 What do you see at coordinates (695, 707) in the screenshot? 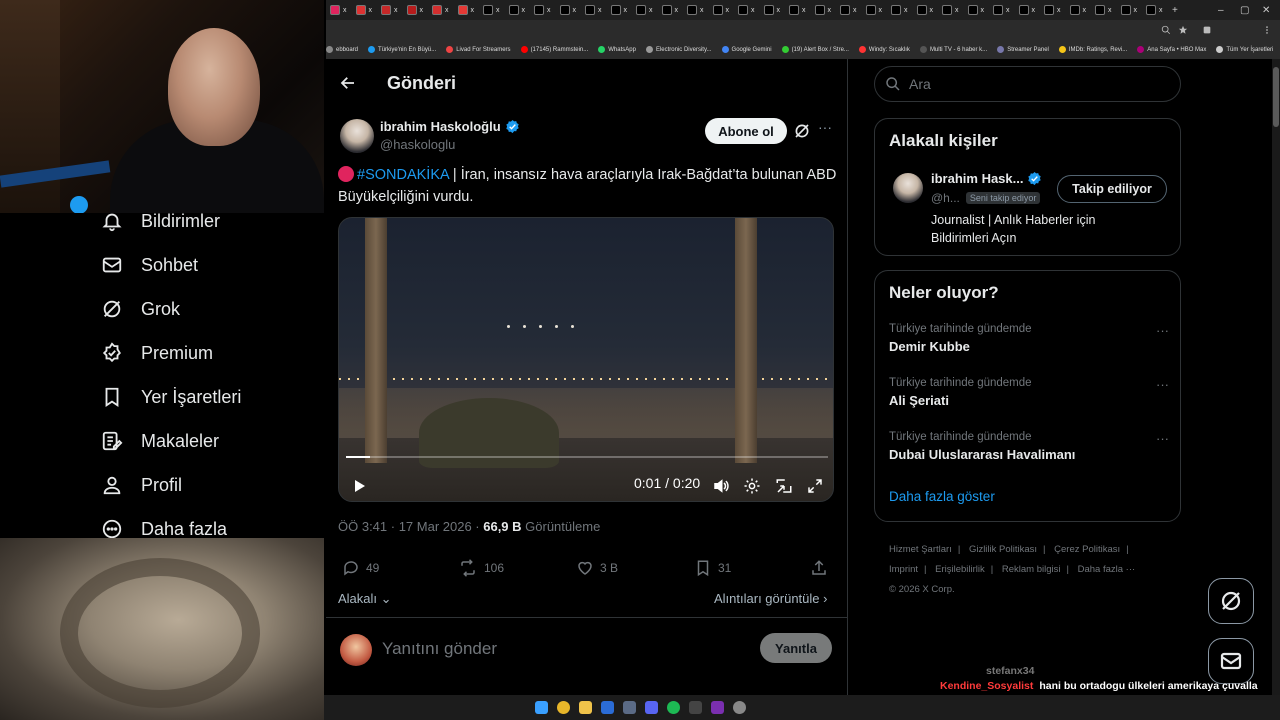
I see `epic-games-icon` at bounding box center [695, 707].